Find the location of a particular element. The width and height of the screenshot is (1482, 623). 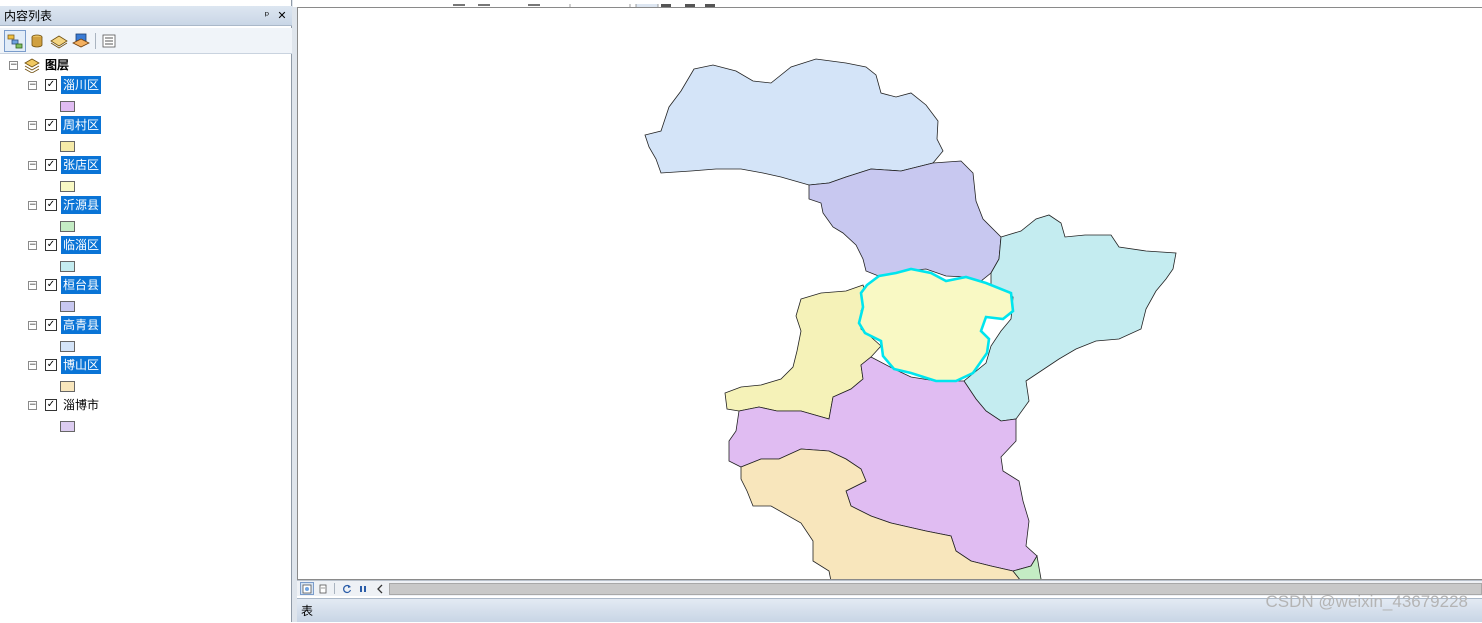

refresh-button is located at coordinates (347, 588).